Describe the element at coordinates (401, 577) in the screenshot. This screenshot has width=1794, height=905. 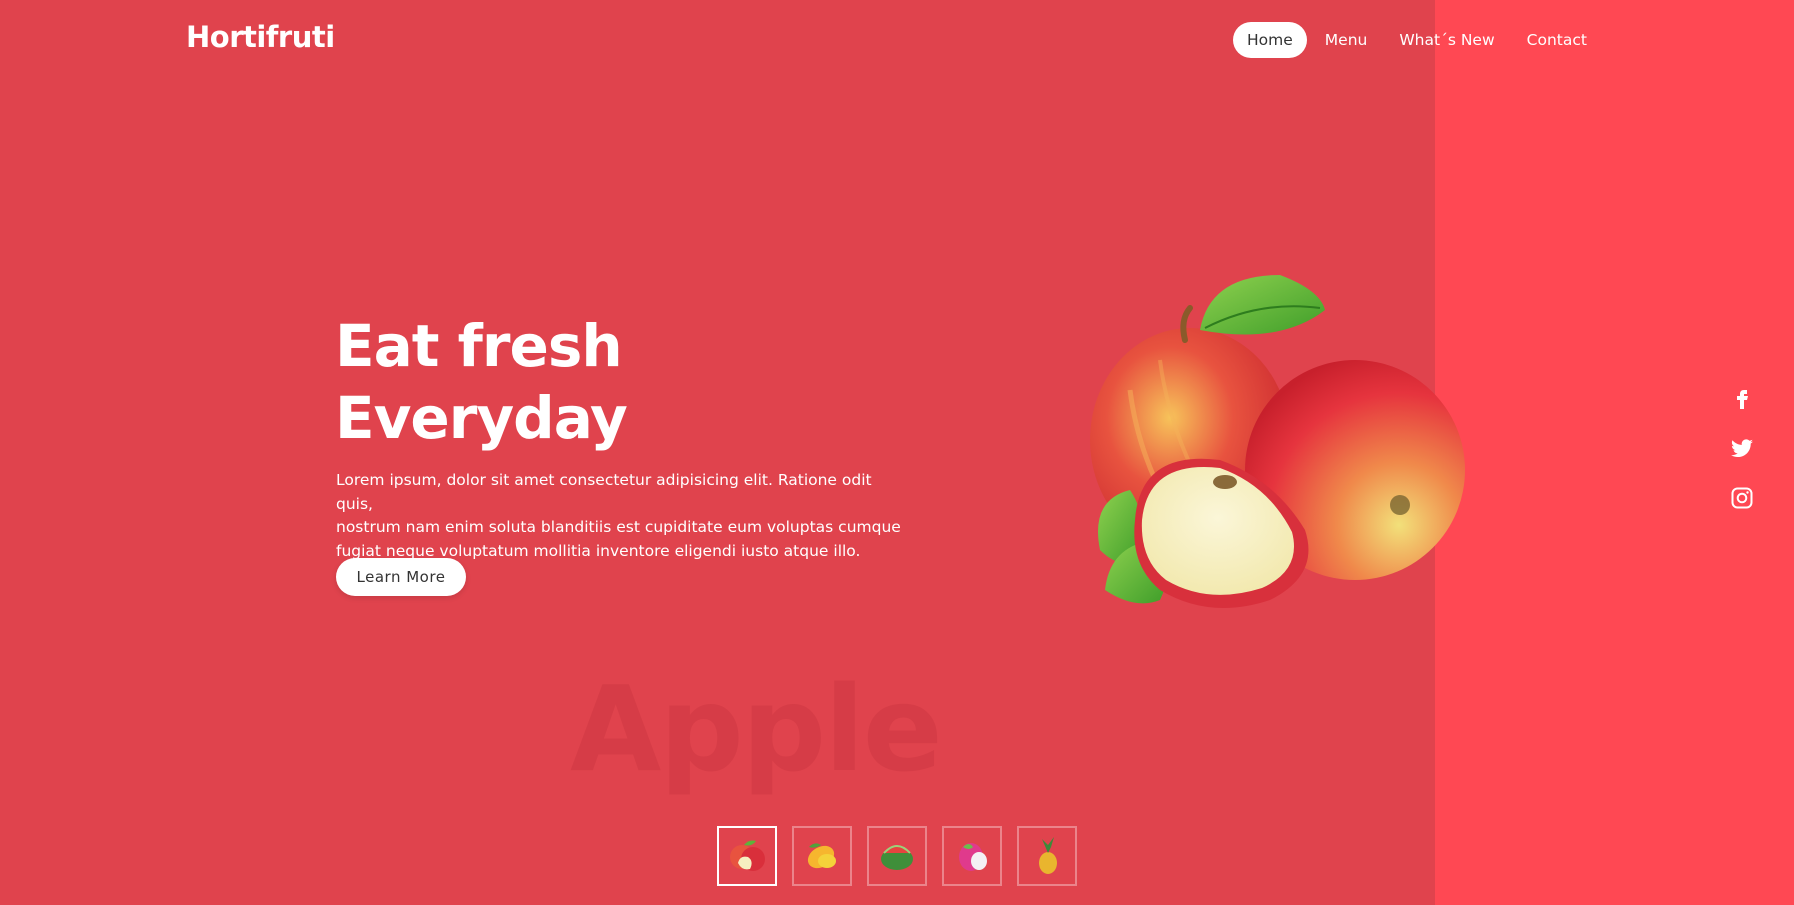
I see `learn-more-button: Learn More` at that location.